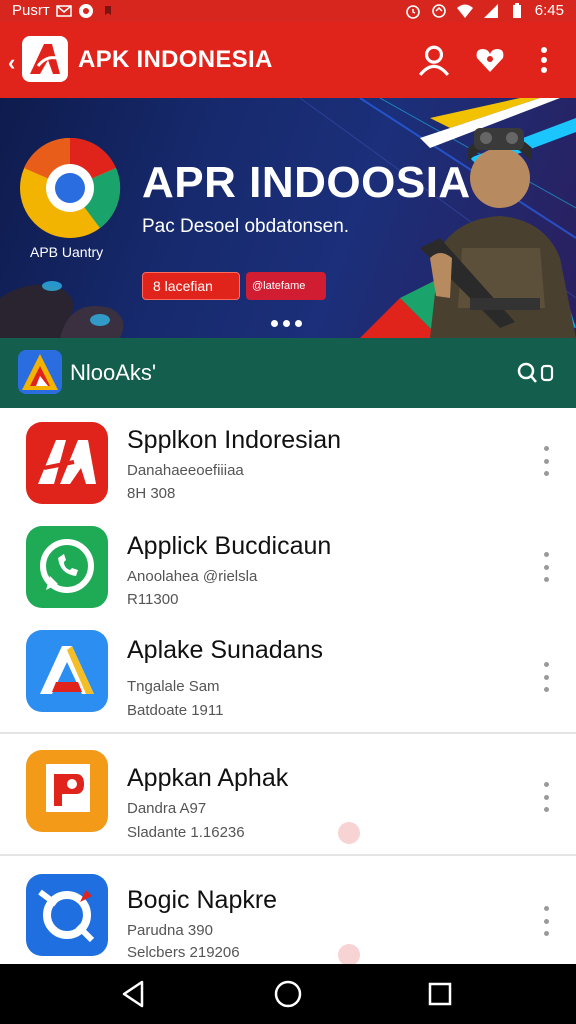  I want to click on carrier-label: Pusrт, so click(31, 10).